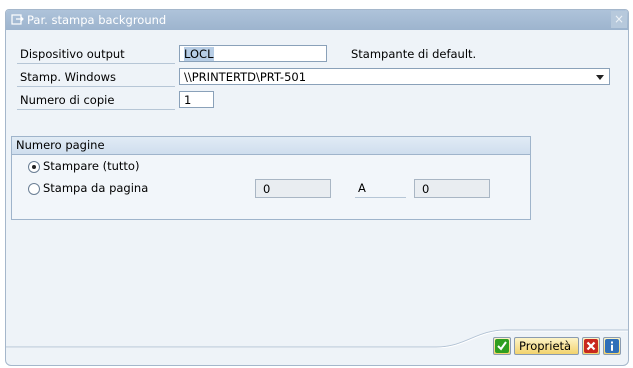 This screenshot has height=368, width=633. Describe the element at coordinates (96, 77) in the screenshot. I see `windows-printer-label: Stamp. Windows` at that location.